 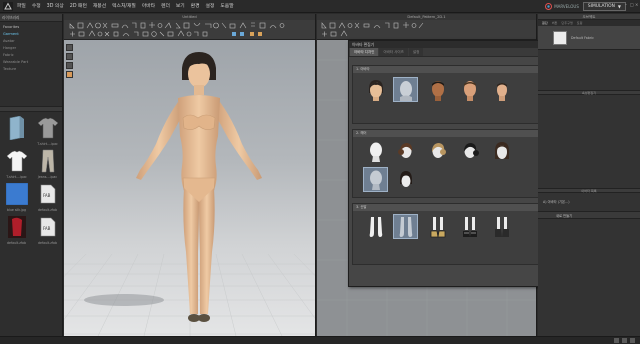 I want to click on library-tabbar: 라이브러리, so click(x=31, y=18).